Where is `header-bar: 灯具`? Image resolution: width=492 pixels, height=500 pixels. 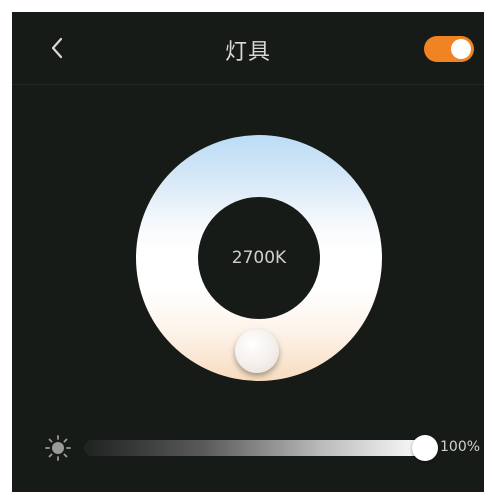
header-bar: 灯具 is located at coordinates (248, 48).